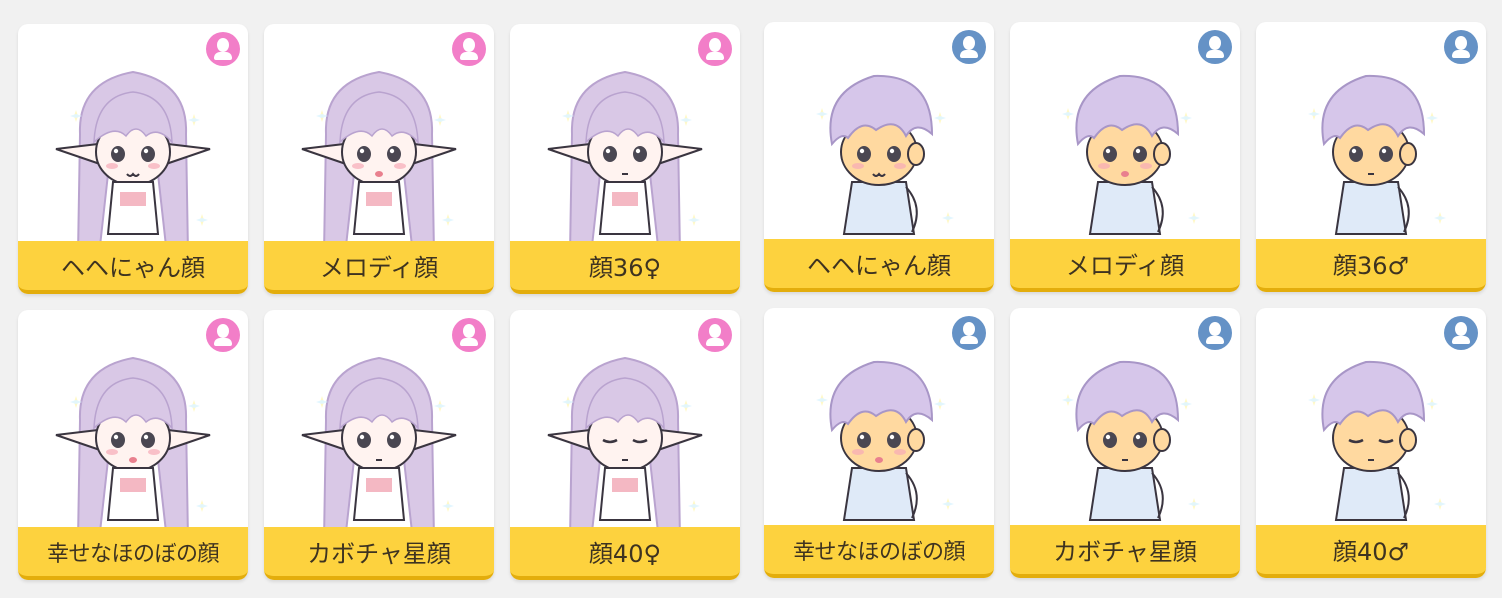 The width and height of the screenshot is (1502, 598). What do you see at coordinates (1371, 265) in the screenshot?
I see `face-name-label: 顔36♂` at bounding box center [1371, 265].